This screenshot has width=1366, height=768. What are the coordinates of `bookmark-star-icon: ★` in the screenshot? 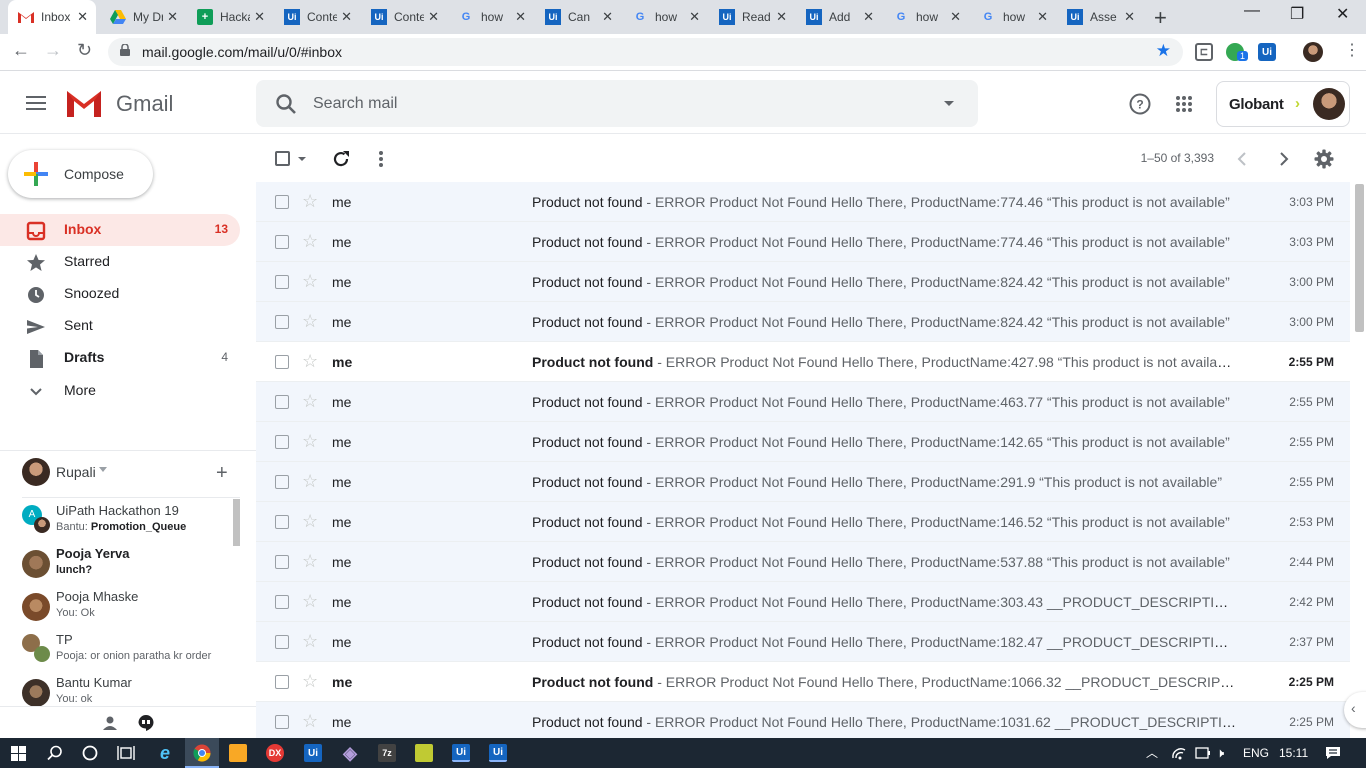 It's located at (1163, 51).